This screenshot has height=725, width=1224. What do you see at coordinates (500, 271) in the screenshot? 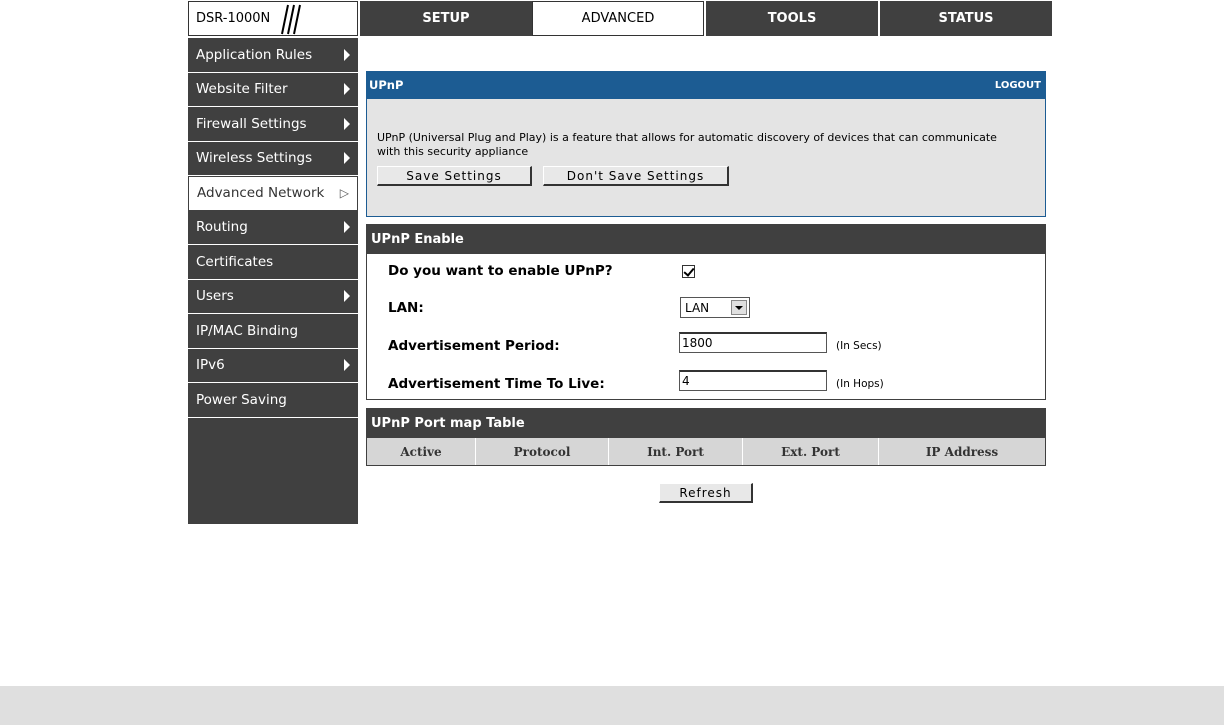
I see `enable-upnp-label: Do you want to enable UPnP?` at bounding box center [500, 271].